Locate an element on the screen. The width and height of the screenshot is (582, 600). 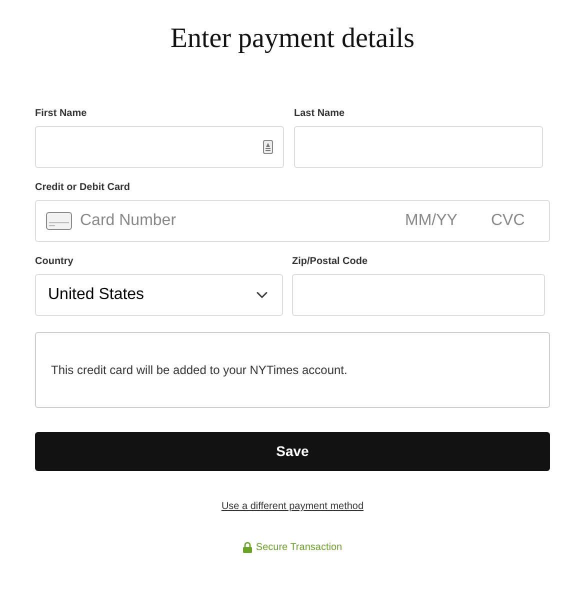
field-label: Country is located at coordinates (54, 262).